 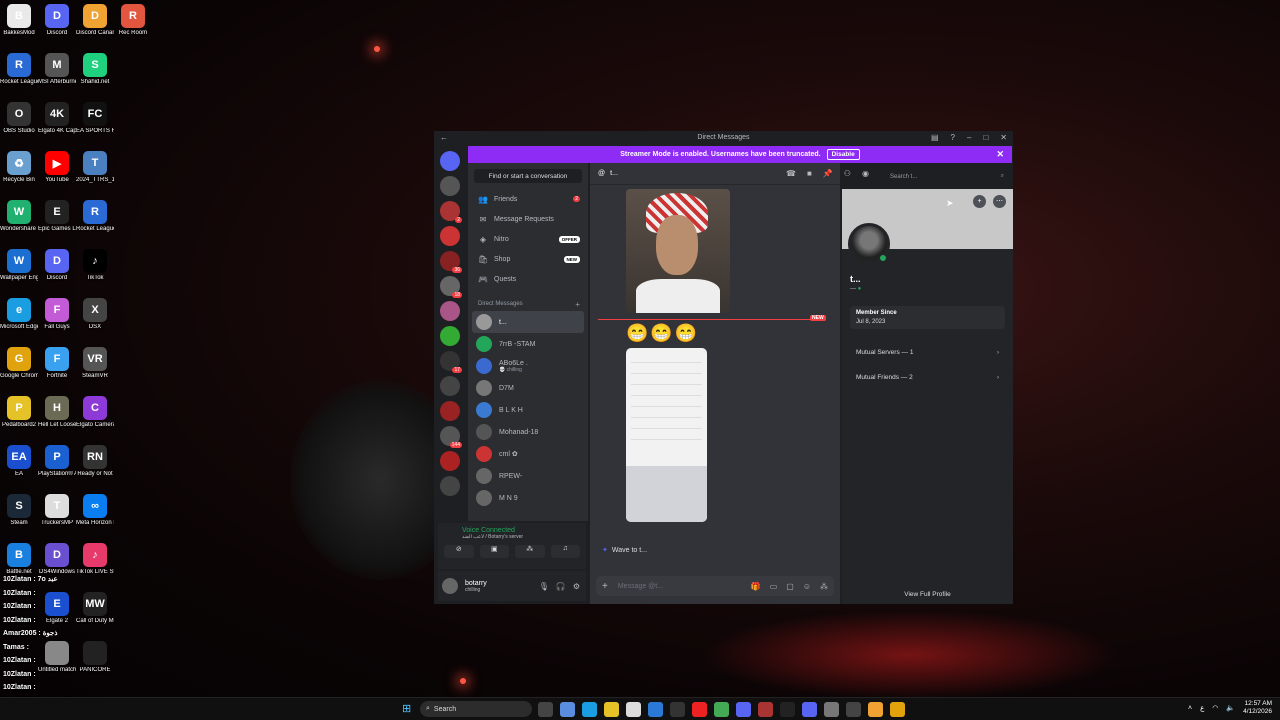 What do you see at coordinates (95, 20) in the screenshot?
I see `desktop-shortcut: D Discord Canary` at bounding box center [95, 20].